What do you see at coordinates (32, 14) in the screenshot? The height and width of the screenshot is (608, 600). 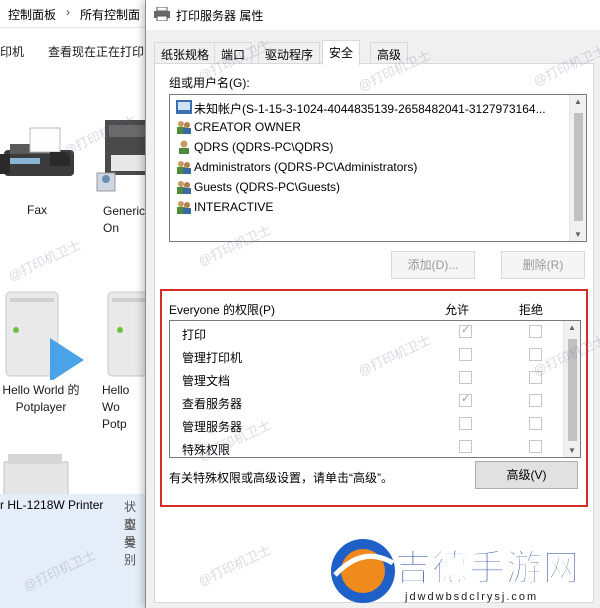 I see `breadcrumb-control-panel: 控制面板` at bounding box center [32, 14].